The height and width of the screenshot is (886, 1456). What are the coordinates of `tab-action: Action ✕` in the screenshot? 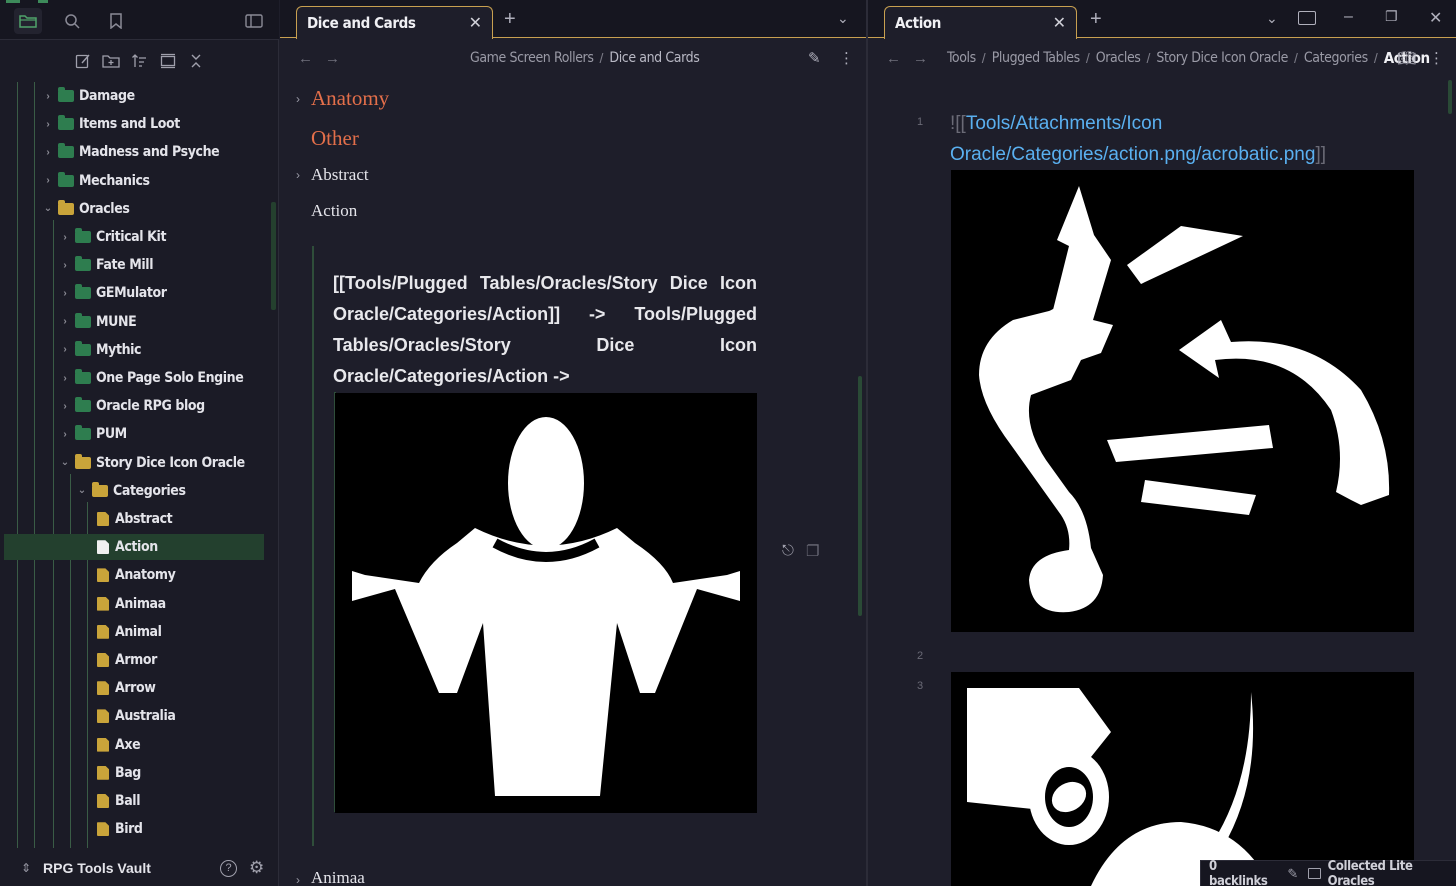 It's located at (980, 22).